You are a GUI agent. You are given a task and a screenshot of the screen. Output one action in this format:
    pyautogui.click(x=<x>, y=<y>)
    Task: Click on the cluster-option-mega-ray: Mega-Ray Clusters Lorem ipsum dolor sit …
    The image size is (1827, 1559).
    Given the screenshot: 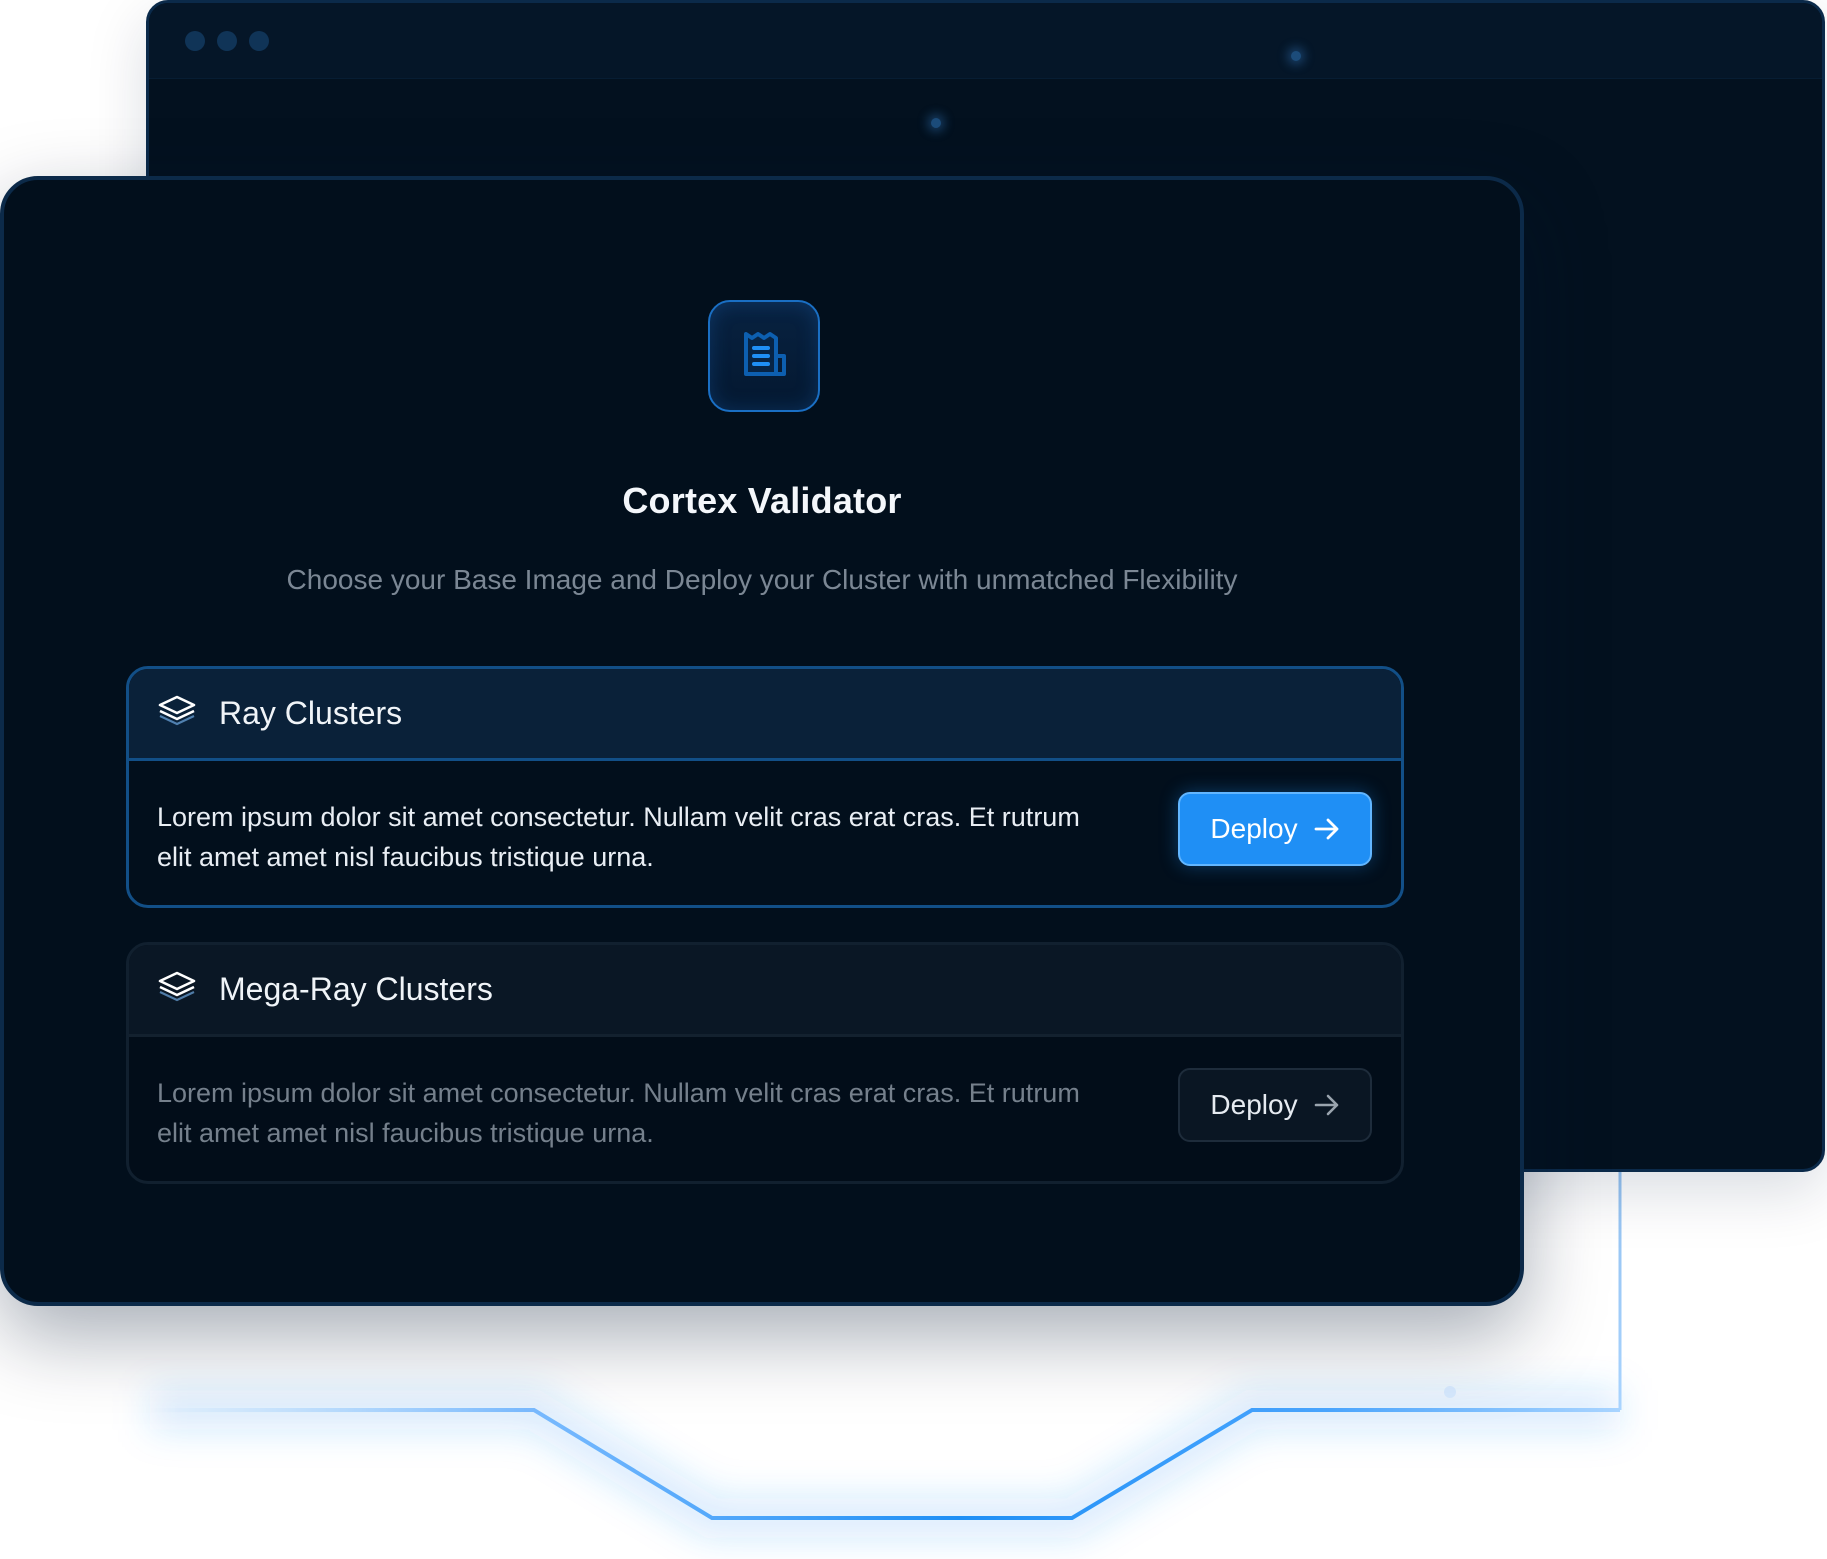 What is the action you would take?
    pyautogui.click(x=765, y=1063)
    